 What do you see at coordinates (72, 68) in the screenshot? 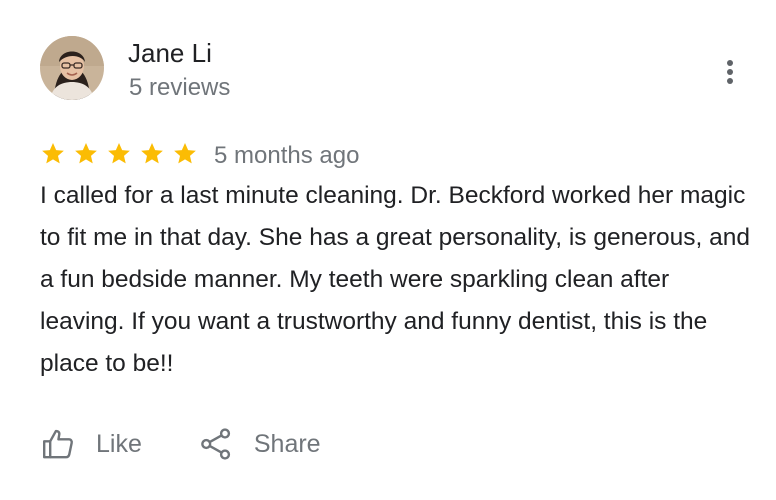
I see `author-avatar` at bounding box center [72, 68].